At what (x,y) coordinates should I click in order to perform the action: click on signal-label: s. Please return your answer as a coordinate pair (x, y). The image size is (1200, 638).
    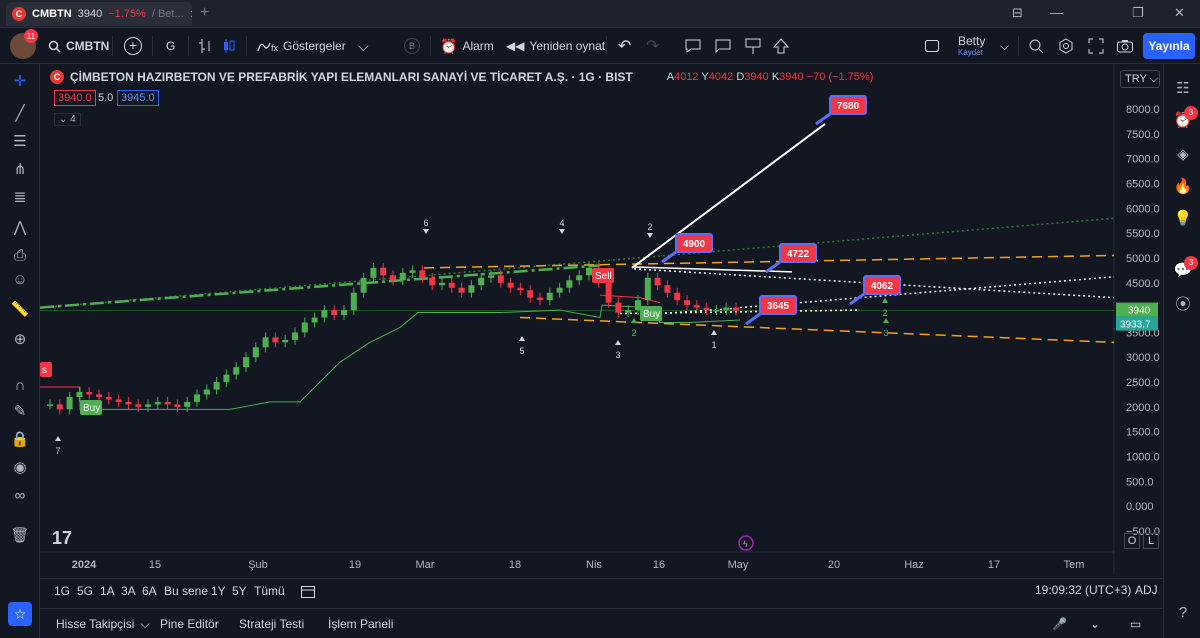
    Looking at the image, I should click on (44, 370).